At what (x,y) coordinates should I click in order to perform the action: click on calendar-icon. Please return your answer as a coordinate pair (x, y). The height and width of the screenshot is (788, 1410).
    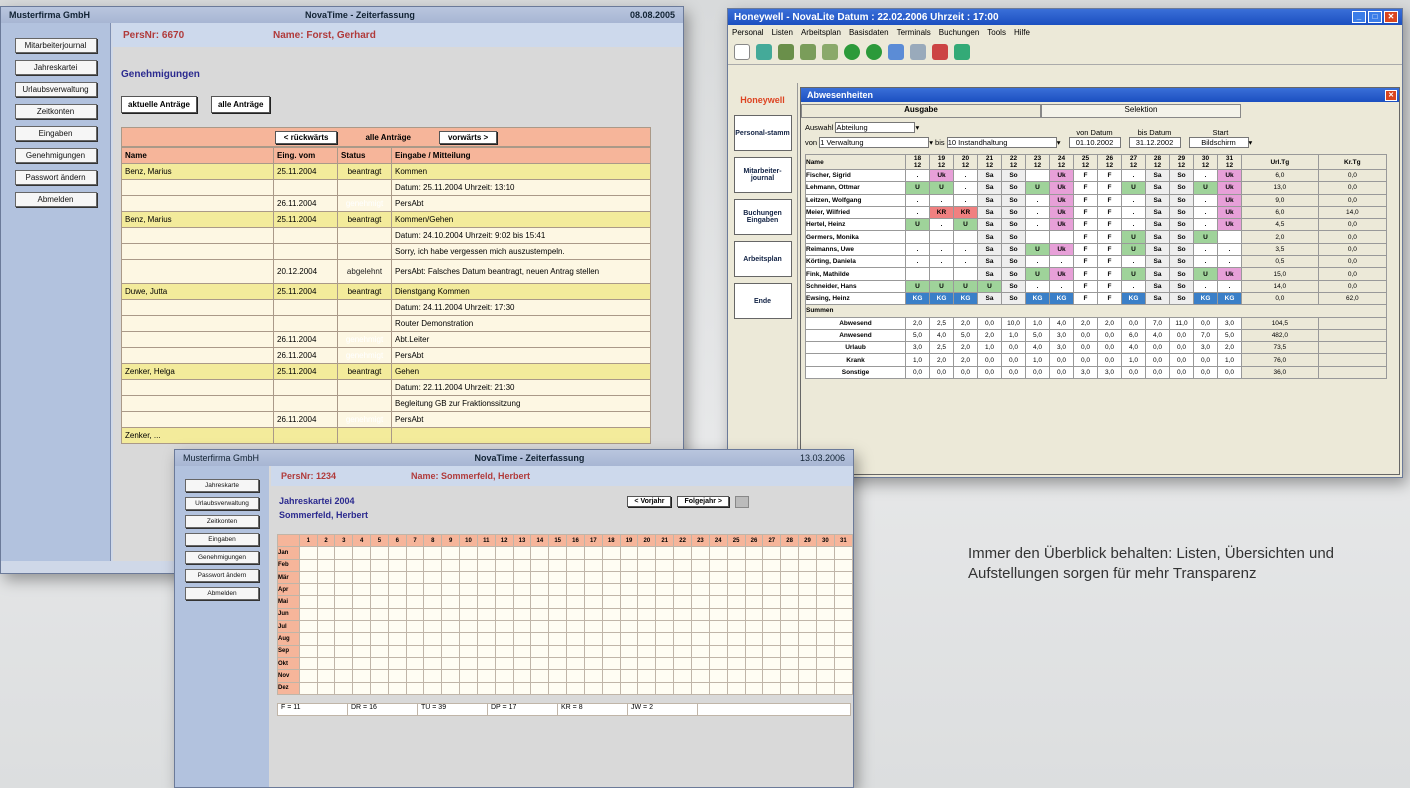
    Looking at the image, I should click on (940, 51).